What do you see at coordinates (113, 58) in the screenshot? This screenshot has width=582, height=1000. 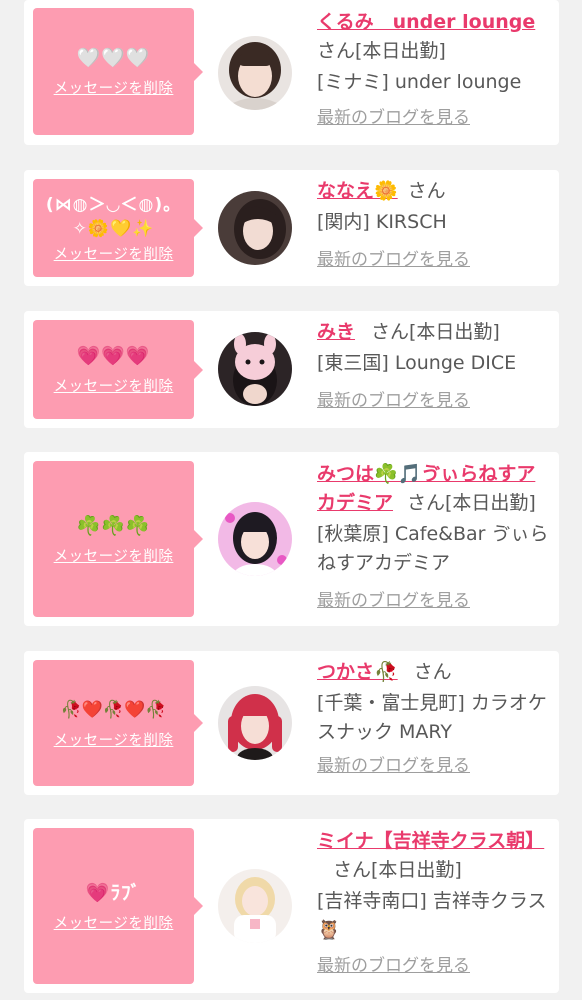 I see `message-text: 🤍🤍🤍` at bounding box center [113, 58].